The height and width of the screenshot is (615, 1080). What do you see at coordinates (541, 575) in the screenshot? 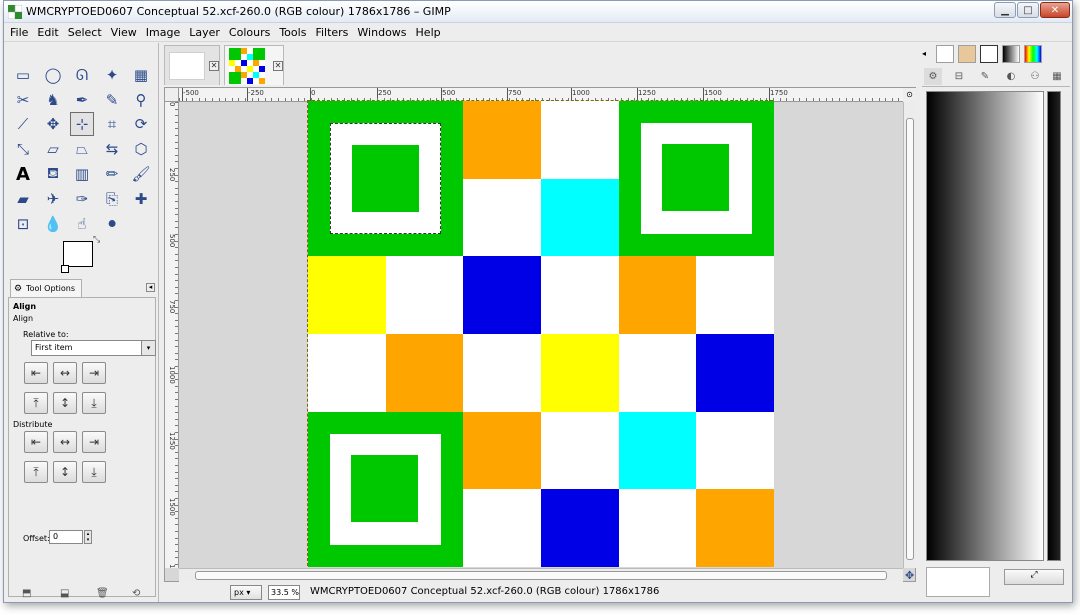
I see `horizontal-scrollbar` at bounding box center [541, 575].